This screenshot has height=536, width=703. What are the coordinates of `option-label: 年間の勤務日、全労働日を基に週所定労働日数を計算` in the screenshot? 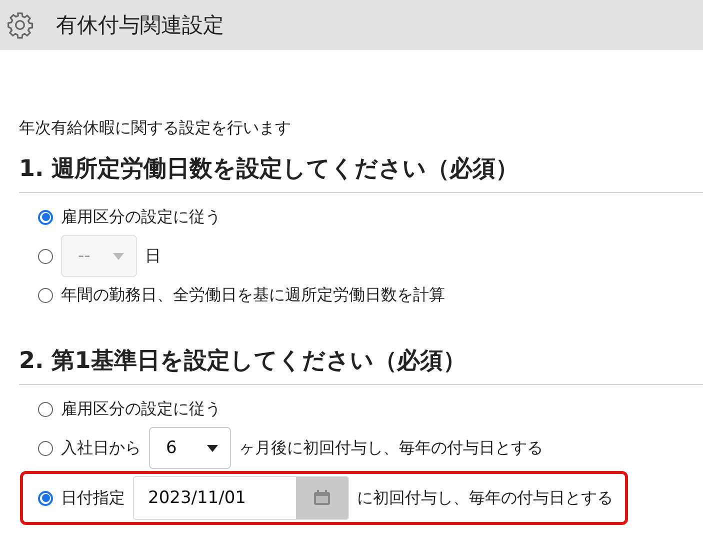 It's located at (253, 295).